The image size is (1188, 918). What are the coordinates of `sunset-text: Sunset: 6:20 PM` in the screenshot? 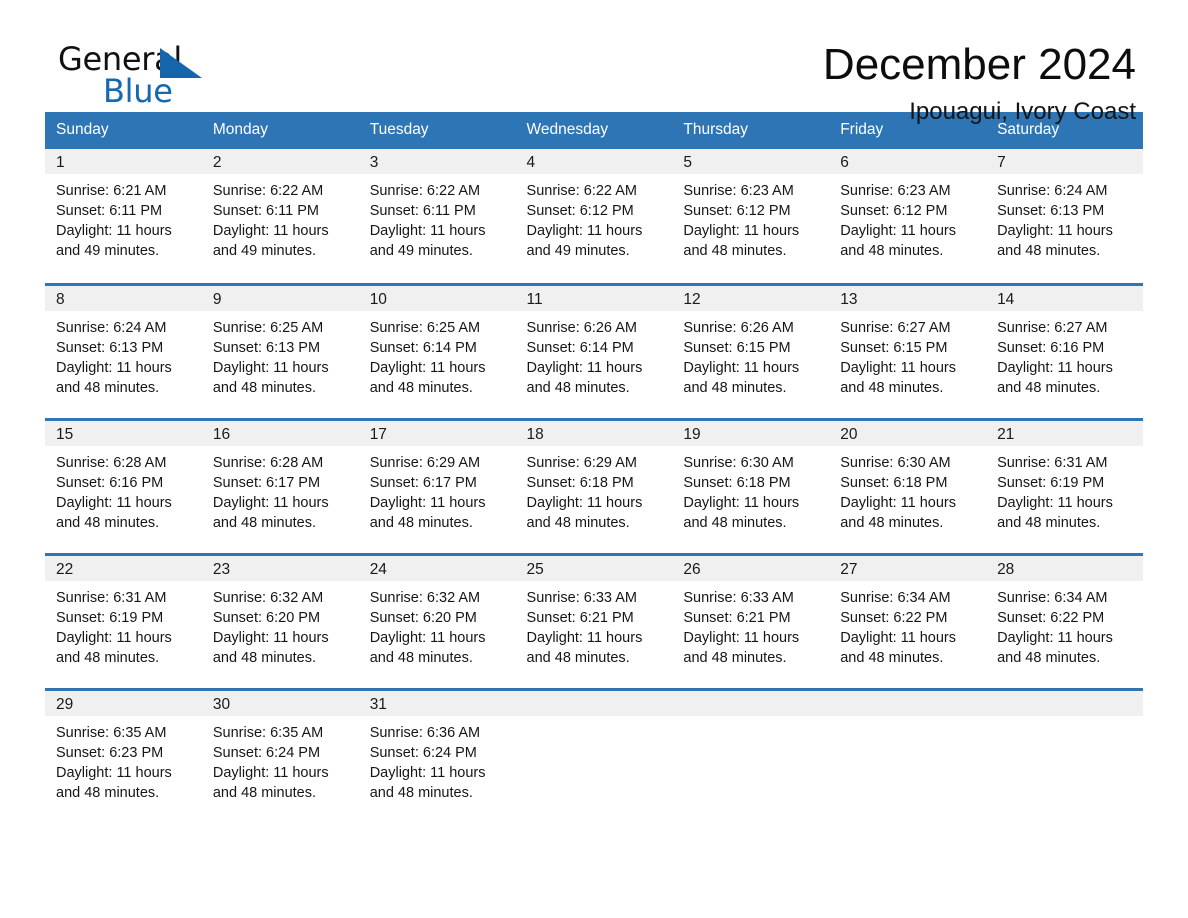 It's located at (266, 617).